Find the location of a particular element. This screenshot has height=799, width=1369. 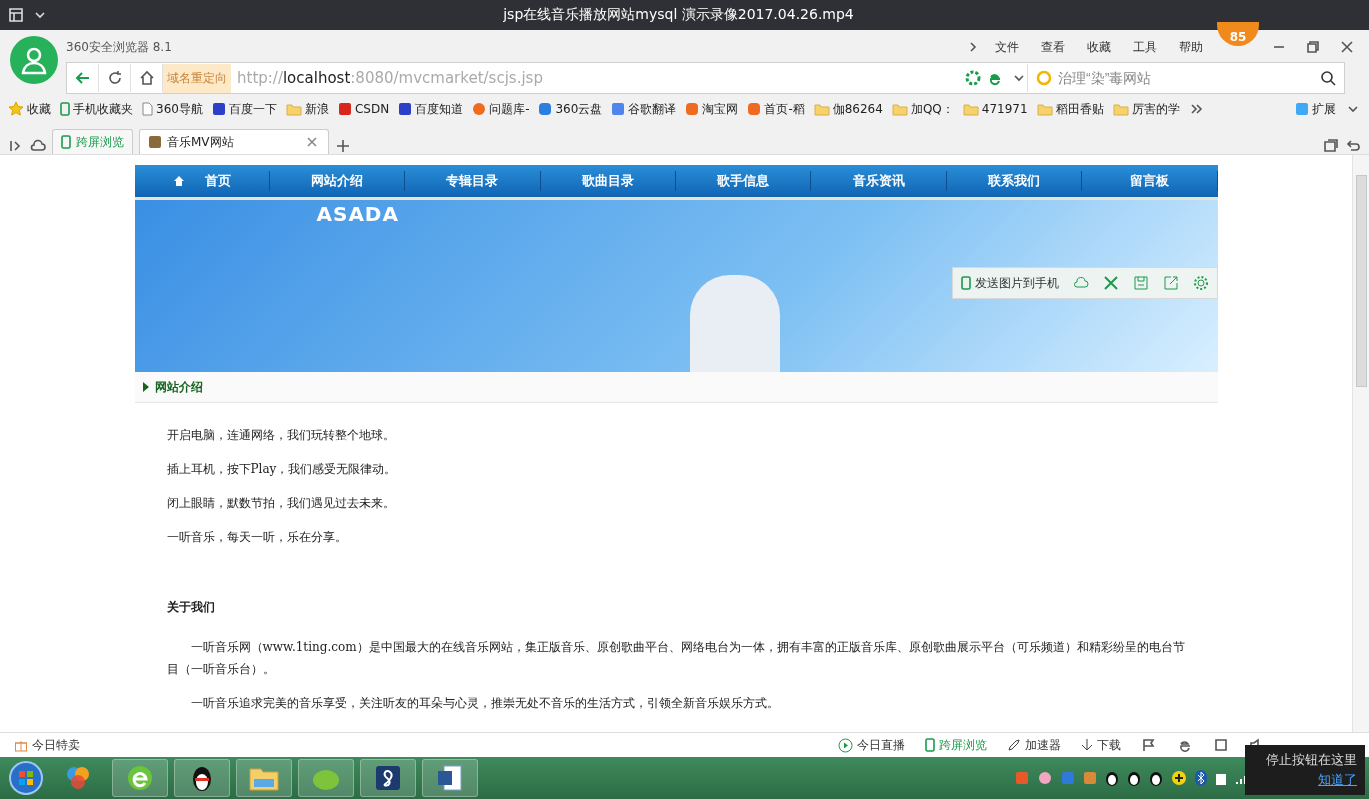

share-icon is located at coordinates (1170, 283).